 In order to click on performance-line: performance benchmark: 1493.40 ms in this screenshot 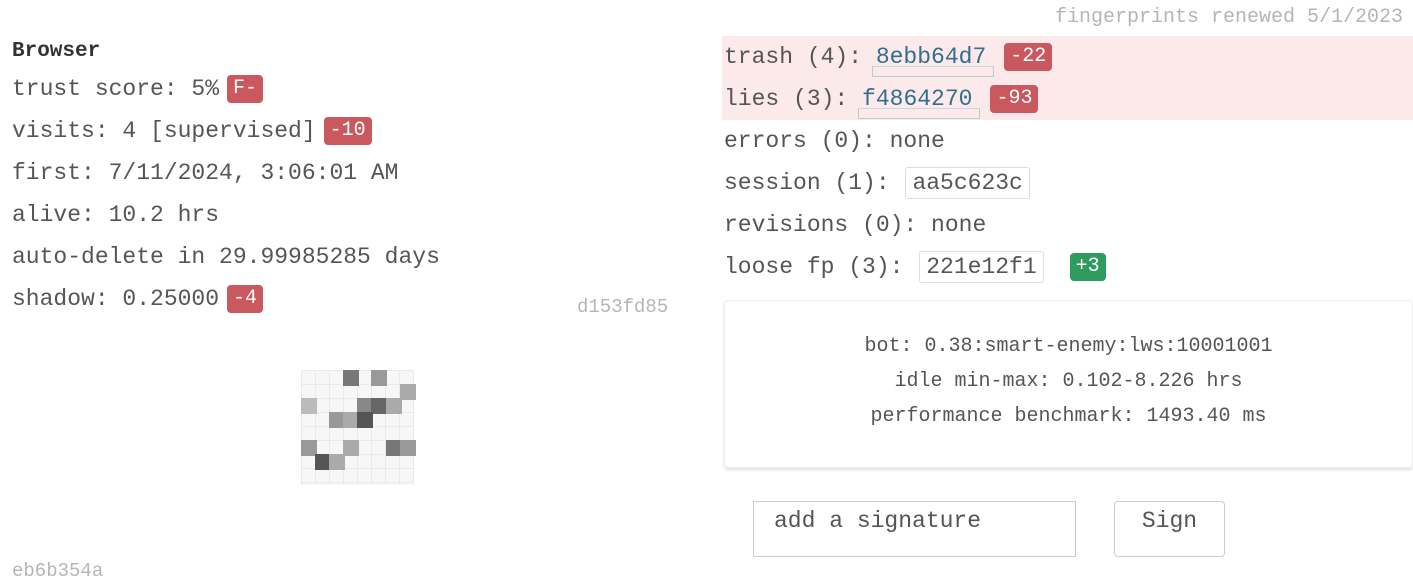, I will do `click(1068, 416)`.